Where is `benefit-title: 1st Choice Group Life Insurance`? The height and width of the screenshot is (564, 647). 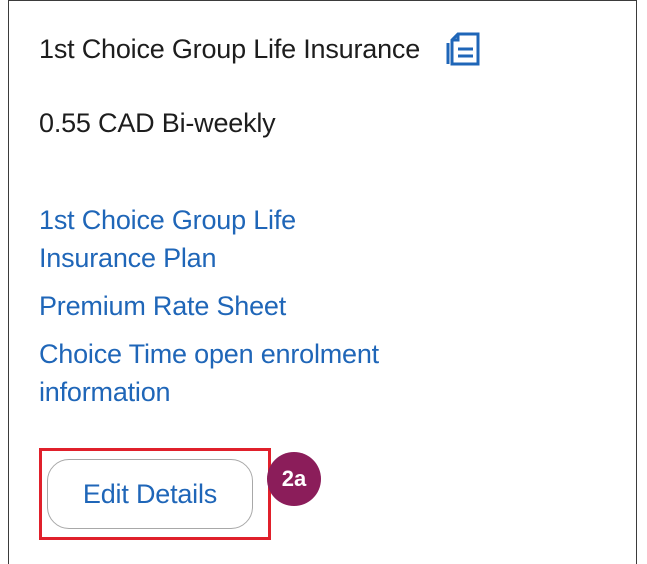 benefit-title: 1st Choice Group Life Insurance is located at coordinates (230, 48).